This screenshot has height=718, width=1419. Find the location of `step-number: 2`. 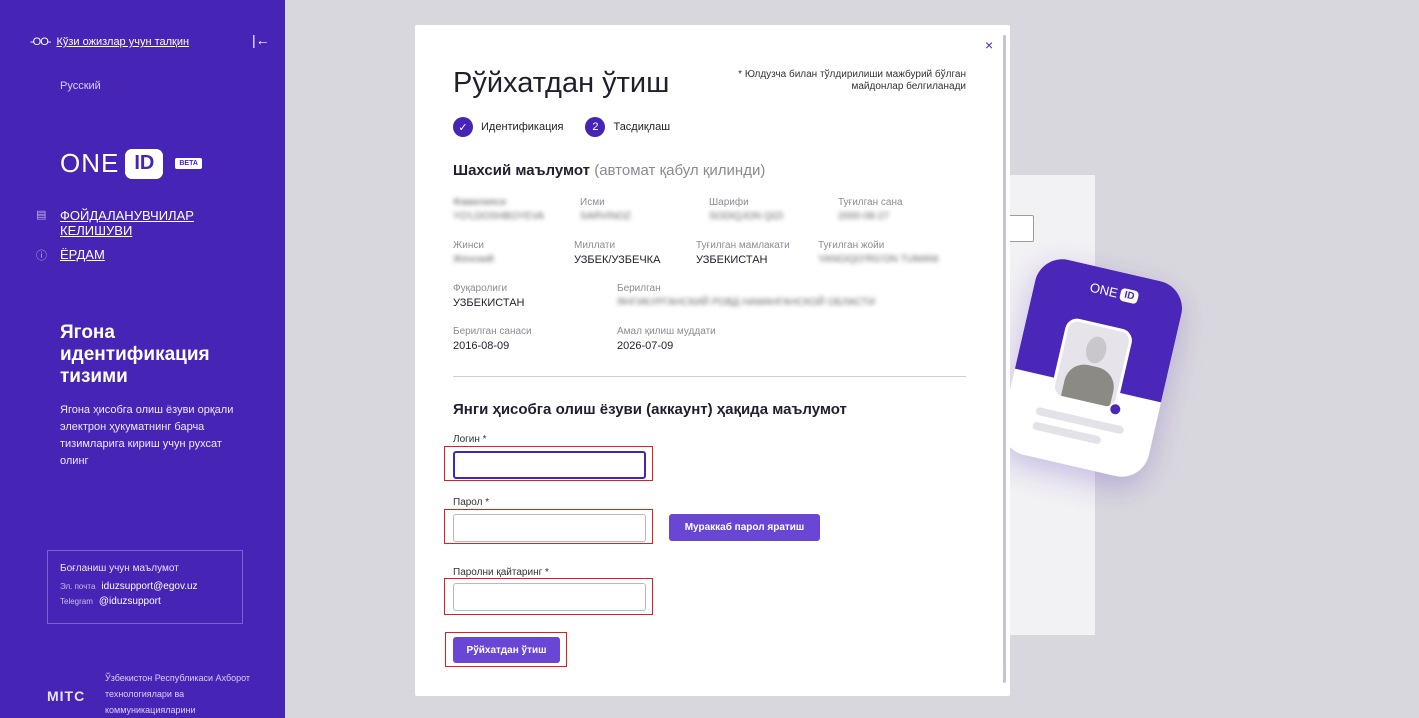

step-number: 2 is located at coordinates (595, 127).